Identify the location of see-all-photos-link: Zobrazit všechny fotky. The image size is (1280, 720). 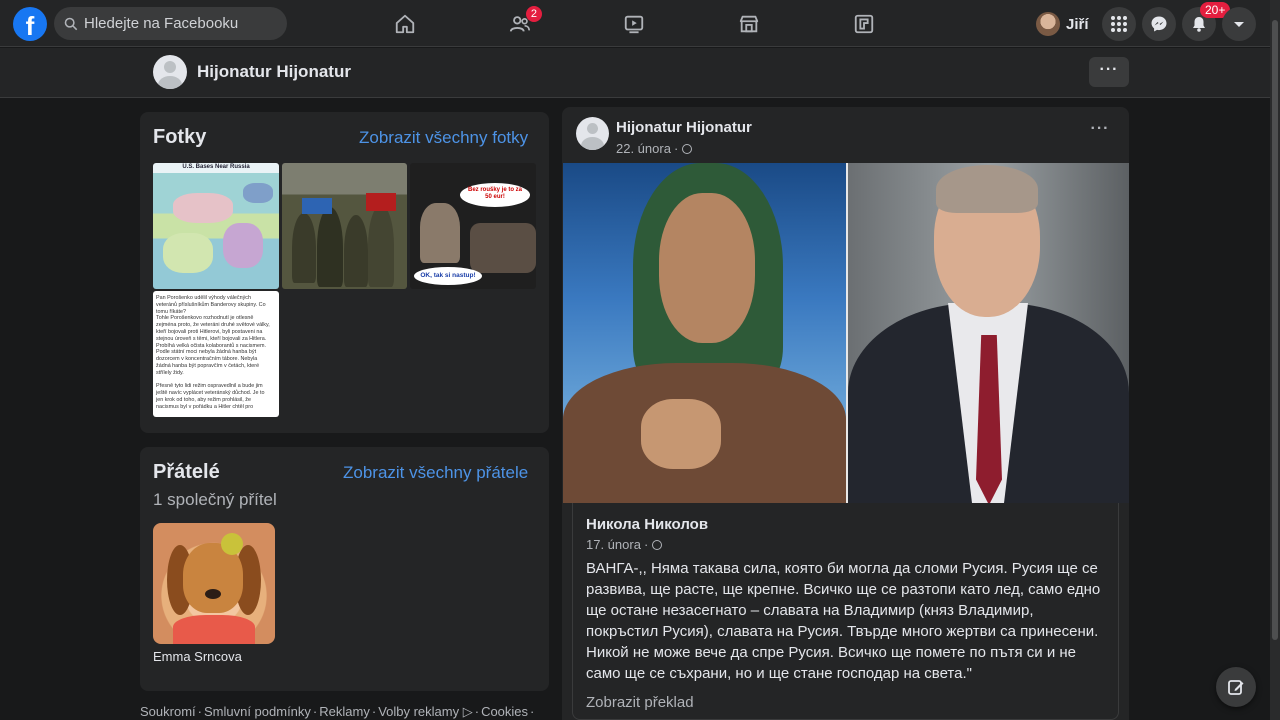
(443, 138).